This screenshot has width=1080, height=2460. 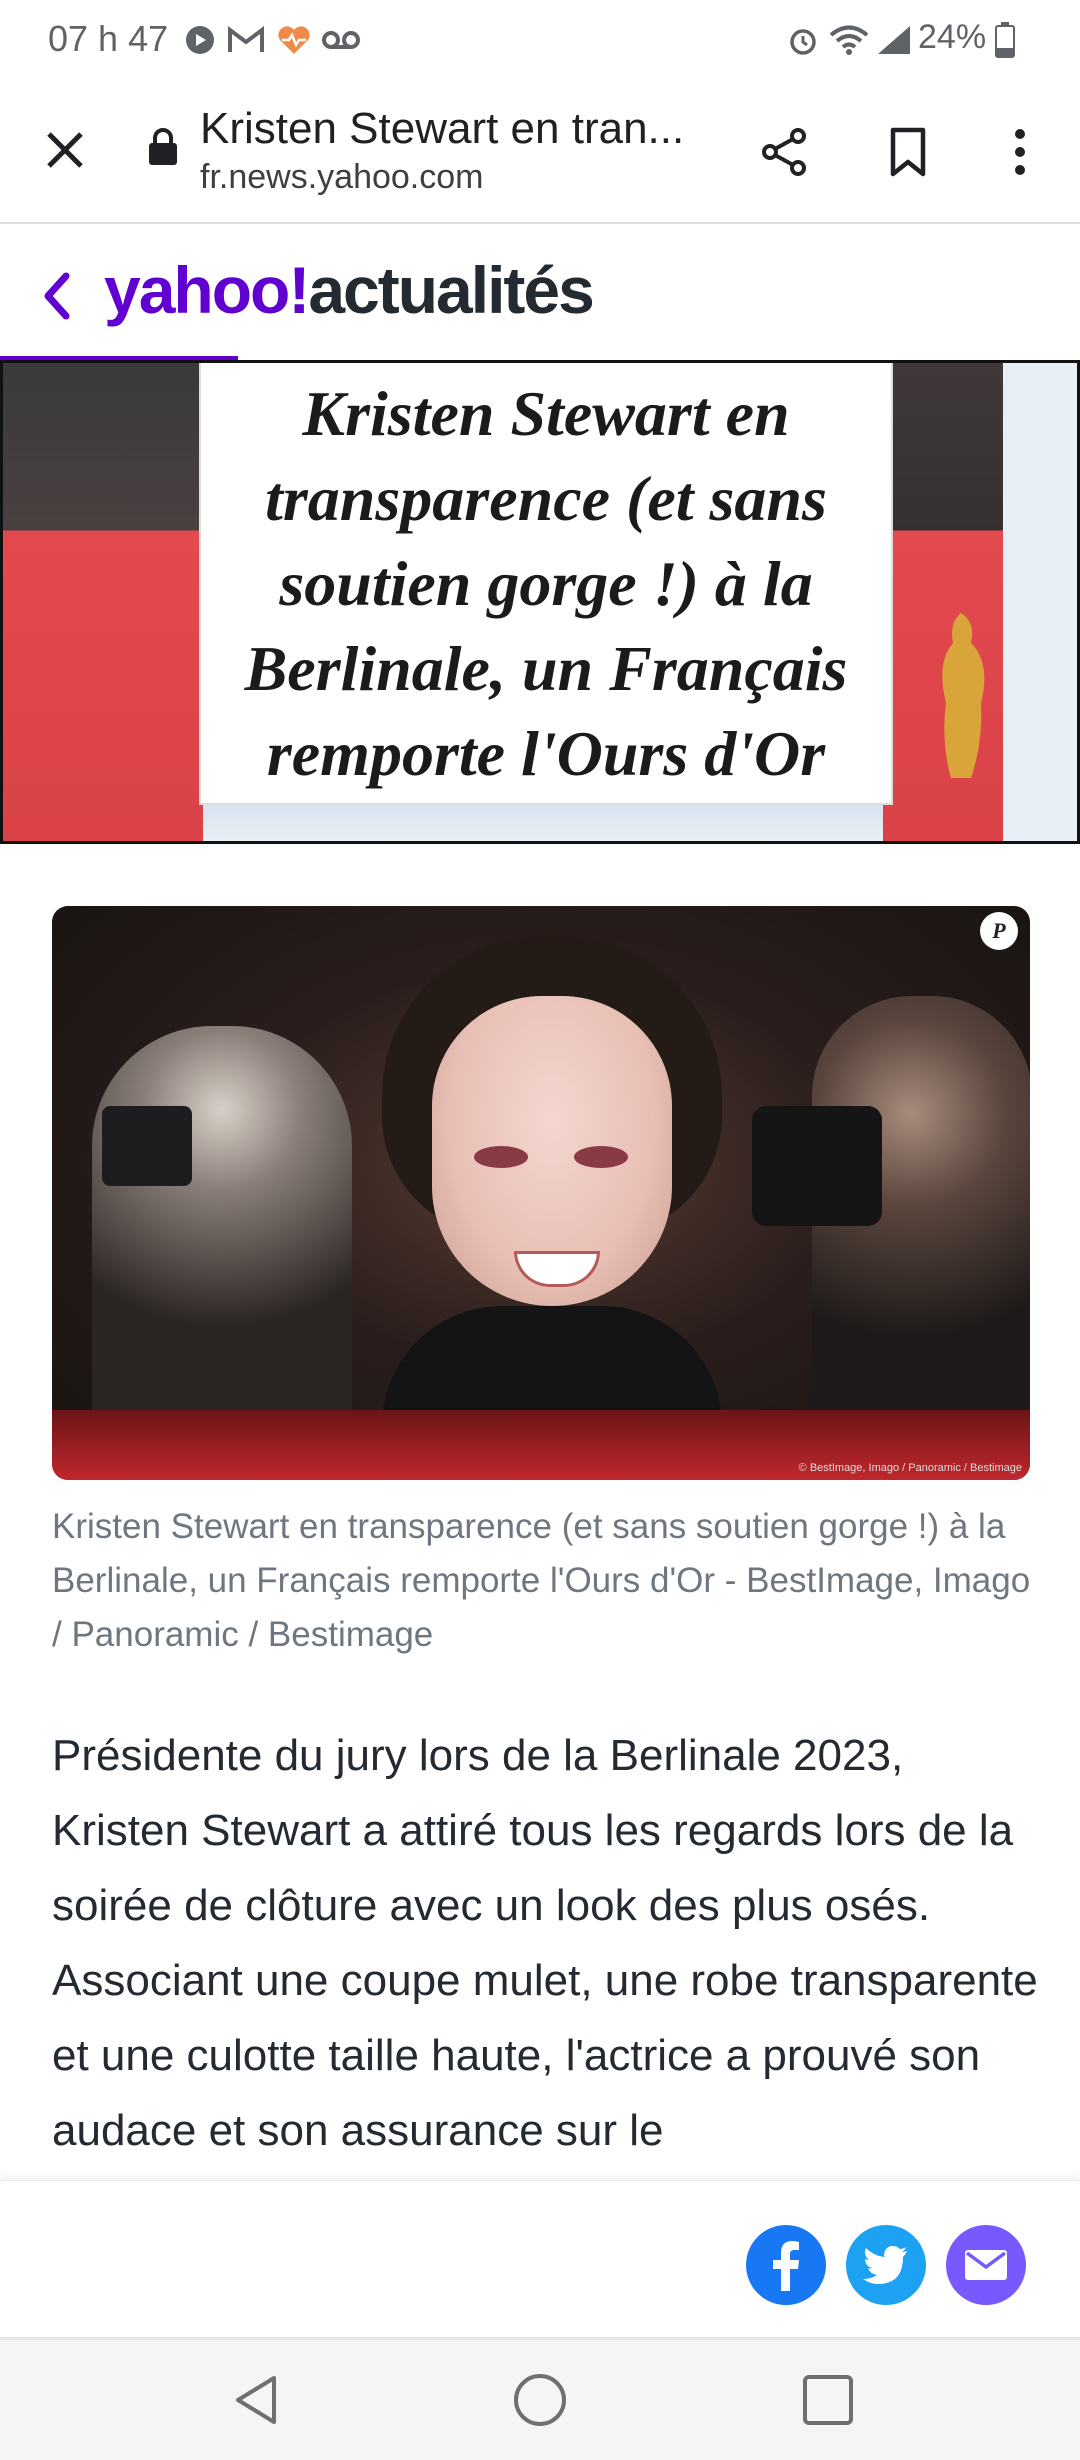 What do you see at coordinates (246, 40) in the screenshot?
I see `gmail-icon` at bounding box center [246, 40].